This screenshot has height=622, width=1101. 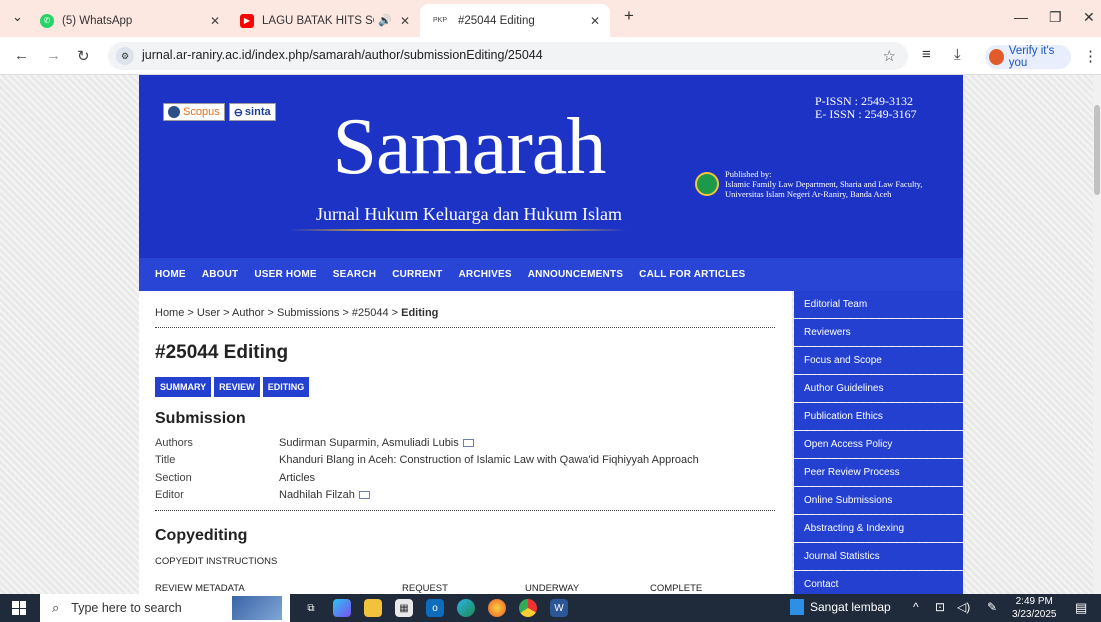 I want to click on back-icon: ←, so click(x=21, y=55).